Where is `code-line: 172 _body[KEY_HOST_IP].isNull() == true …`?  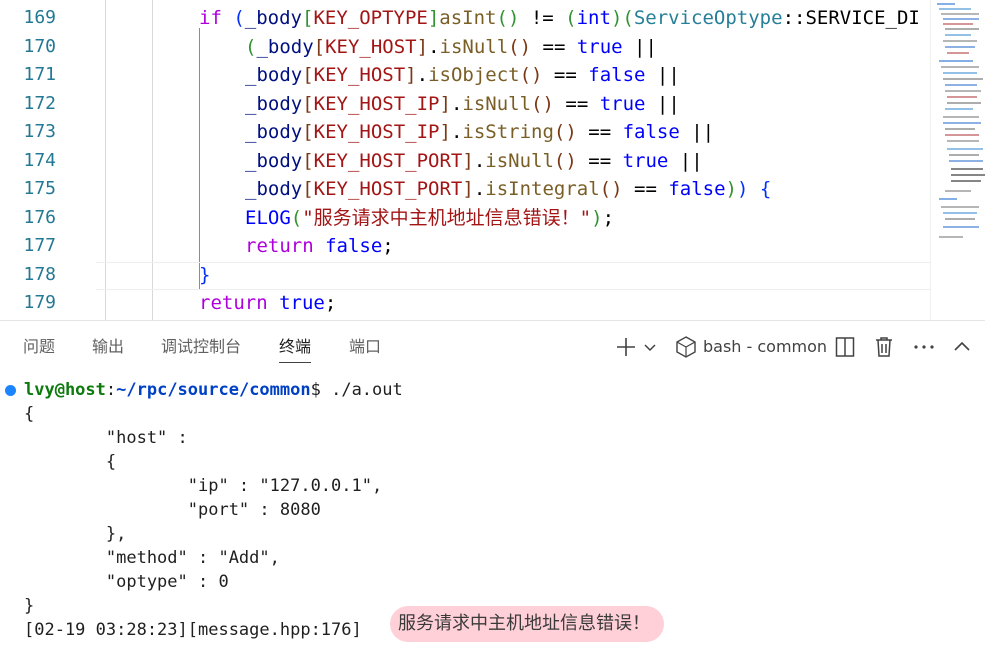
code-line: 172 _body[KEY_HOST_IP].isNull() == true … is located at coordinates (465, 104).